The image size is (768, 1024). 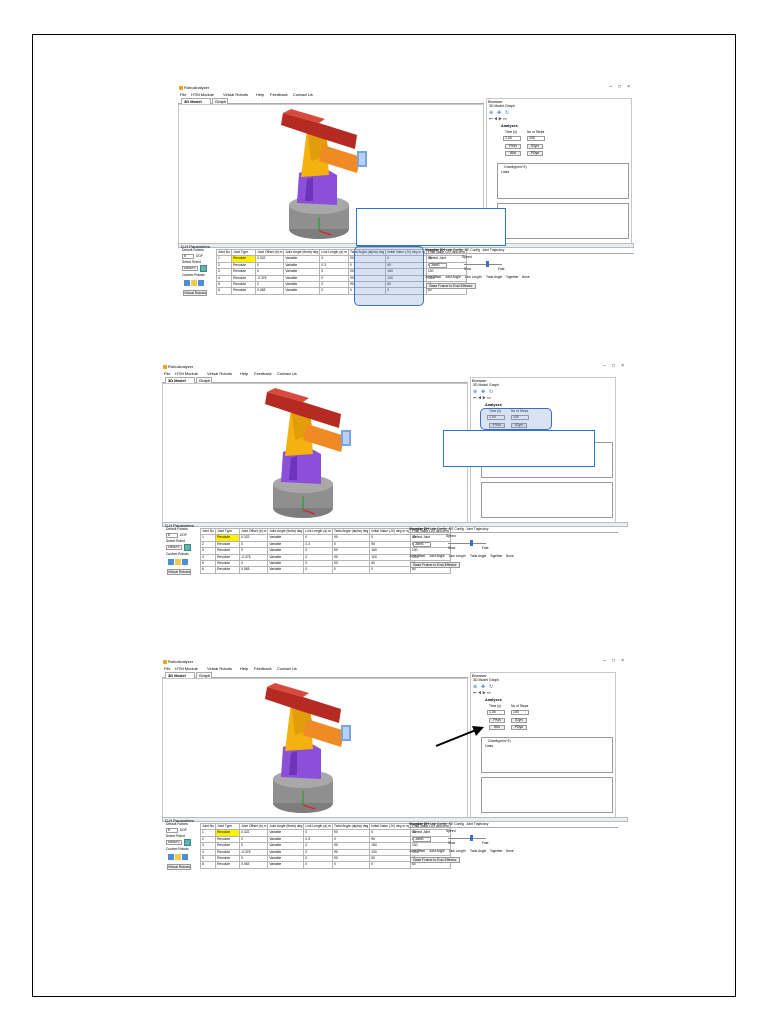 I want to click on dh-cell: 6, so click(x=224, y=291).